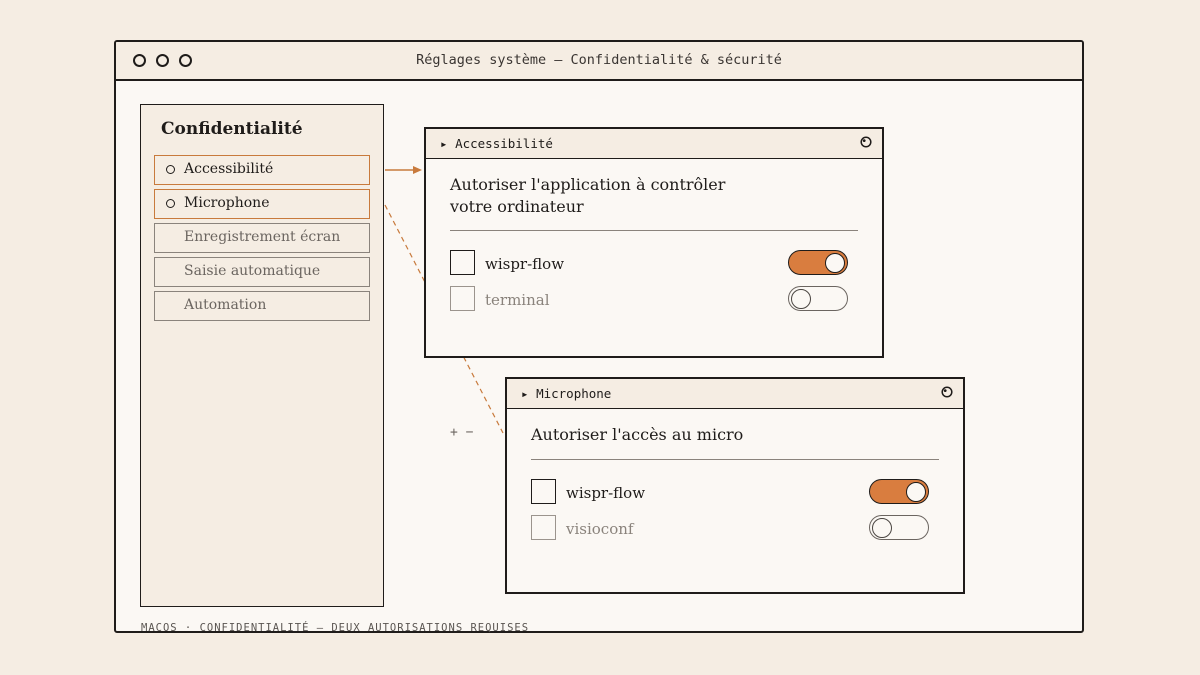 The width and height of the screenshot is (1200, 675). I want to click on panel-header: ▸ Accessibilité, so click(654, 144).